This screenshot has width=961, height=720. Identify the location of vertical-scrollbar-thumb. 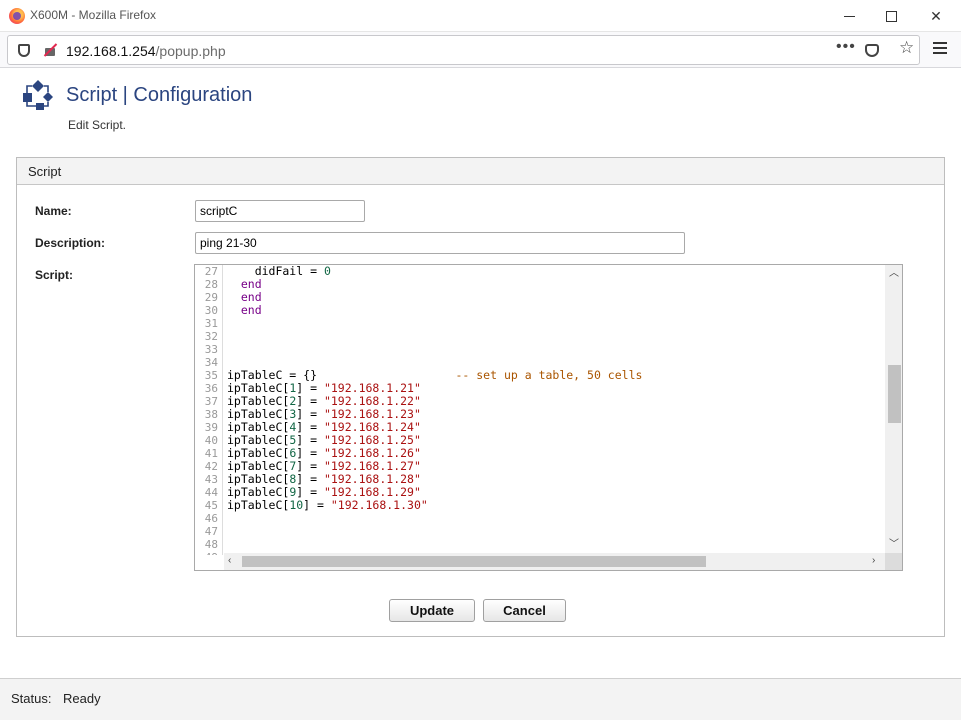
(894, 394).